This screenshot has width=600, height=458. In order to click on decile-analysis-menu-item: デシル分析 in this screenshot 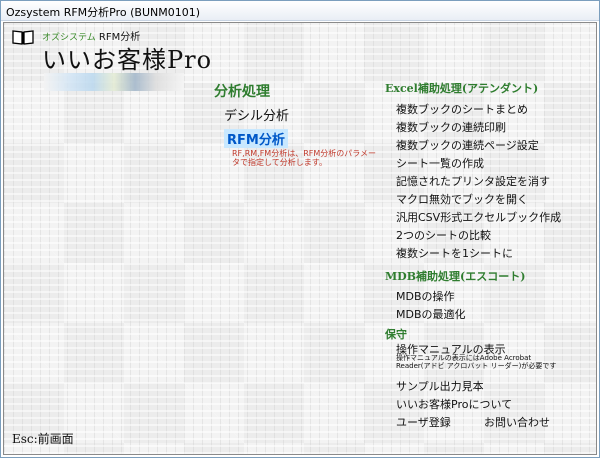, I will do `click(256, 114)`.